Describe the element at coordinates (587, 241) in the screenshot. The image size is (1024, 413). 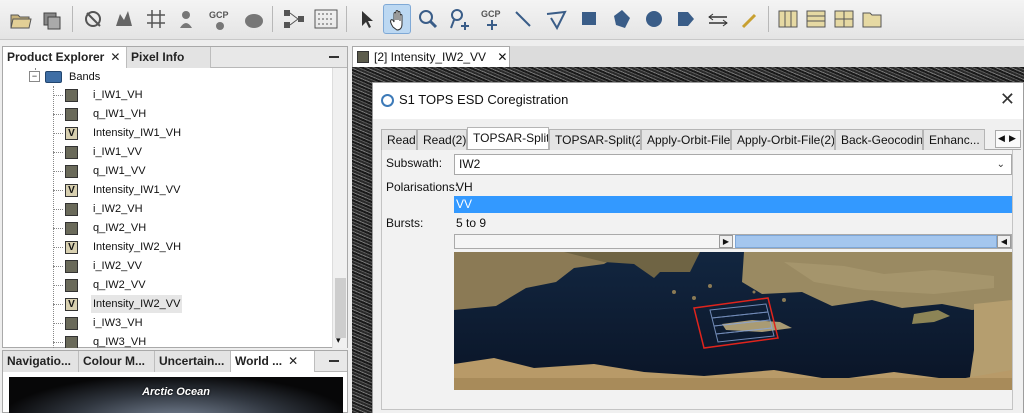
I see `slider-track` at that location.